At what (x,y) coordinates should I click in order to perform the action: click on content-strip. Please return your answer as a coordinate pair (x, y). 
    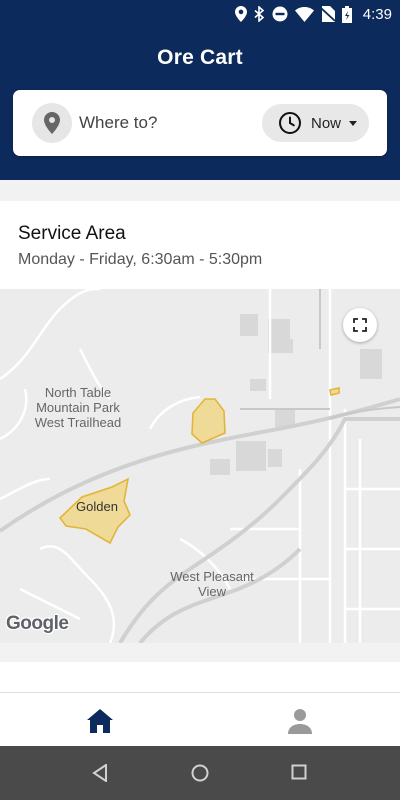
    Looking at the image, I should click on (200, 677).